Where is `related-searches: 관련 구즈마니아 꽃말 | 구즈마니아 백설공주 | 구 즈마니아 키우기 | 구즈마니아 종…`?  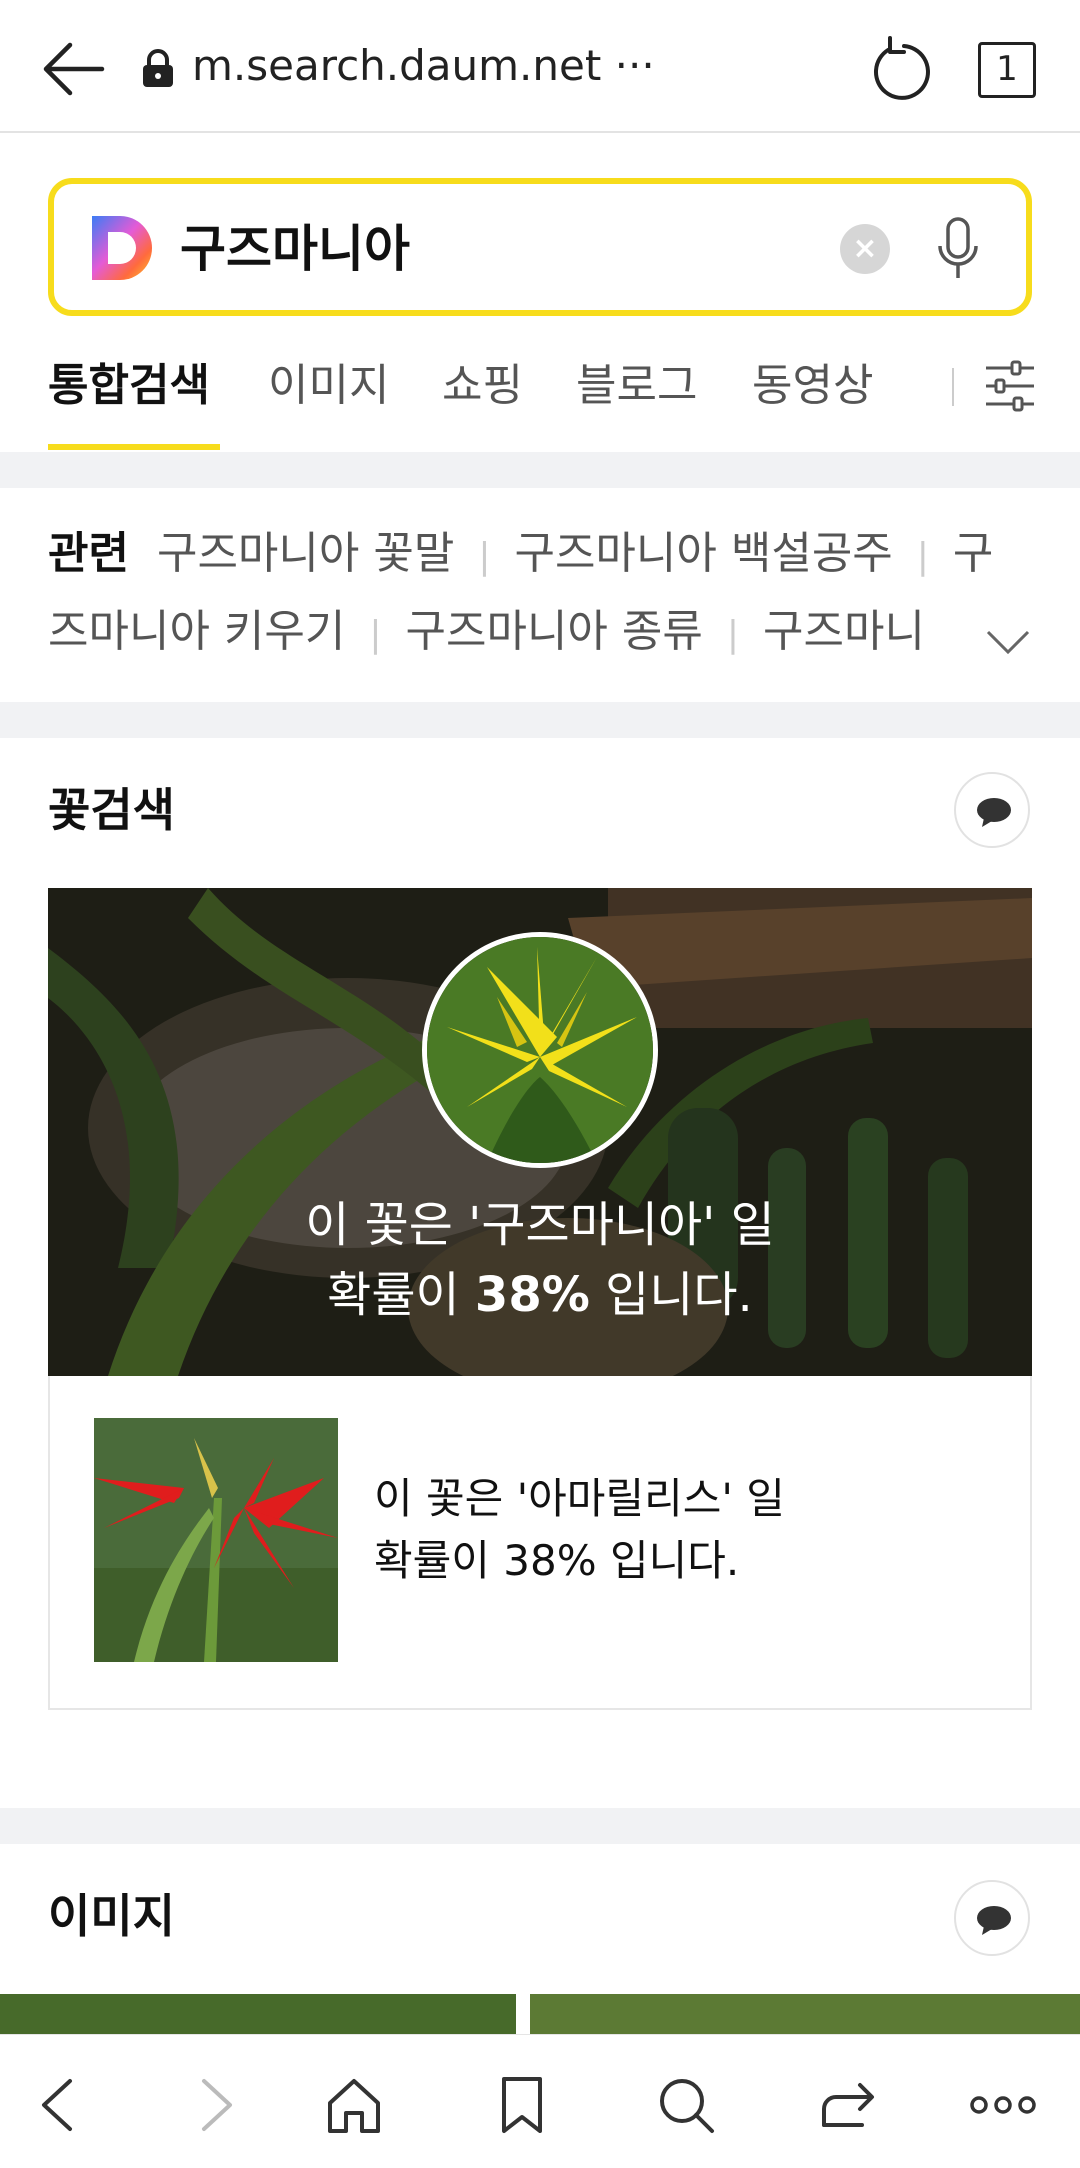 related-searches: 관련 구즈마니아 꽃말 | 구즈마니아 백설공주 | 구 즈마니아 키우기 | 구즈마니아 종… is located at coordinates (540, 595).